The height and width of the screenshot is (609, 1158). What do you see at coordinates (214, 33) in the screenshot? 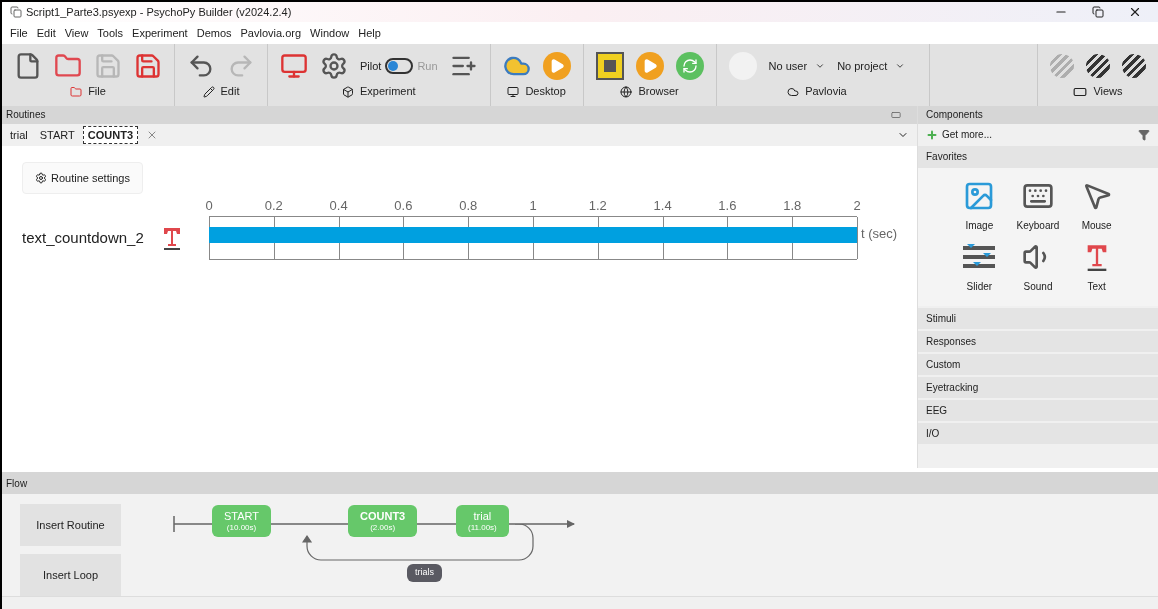
I see `menu-item: Demos` at bounding box center [214, 33].